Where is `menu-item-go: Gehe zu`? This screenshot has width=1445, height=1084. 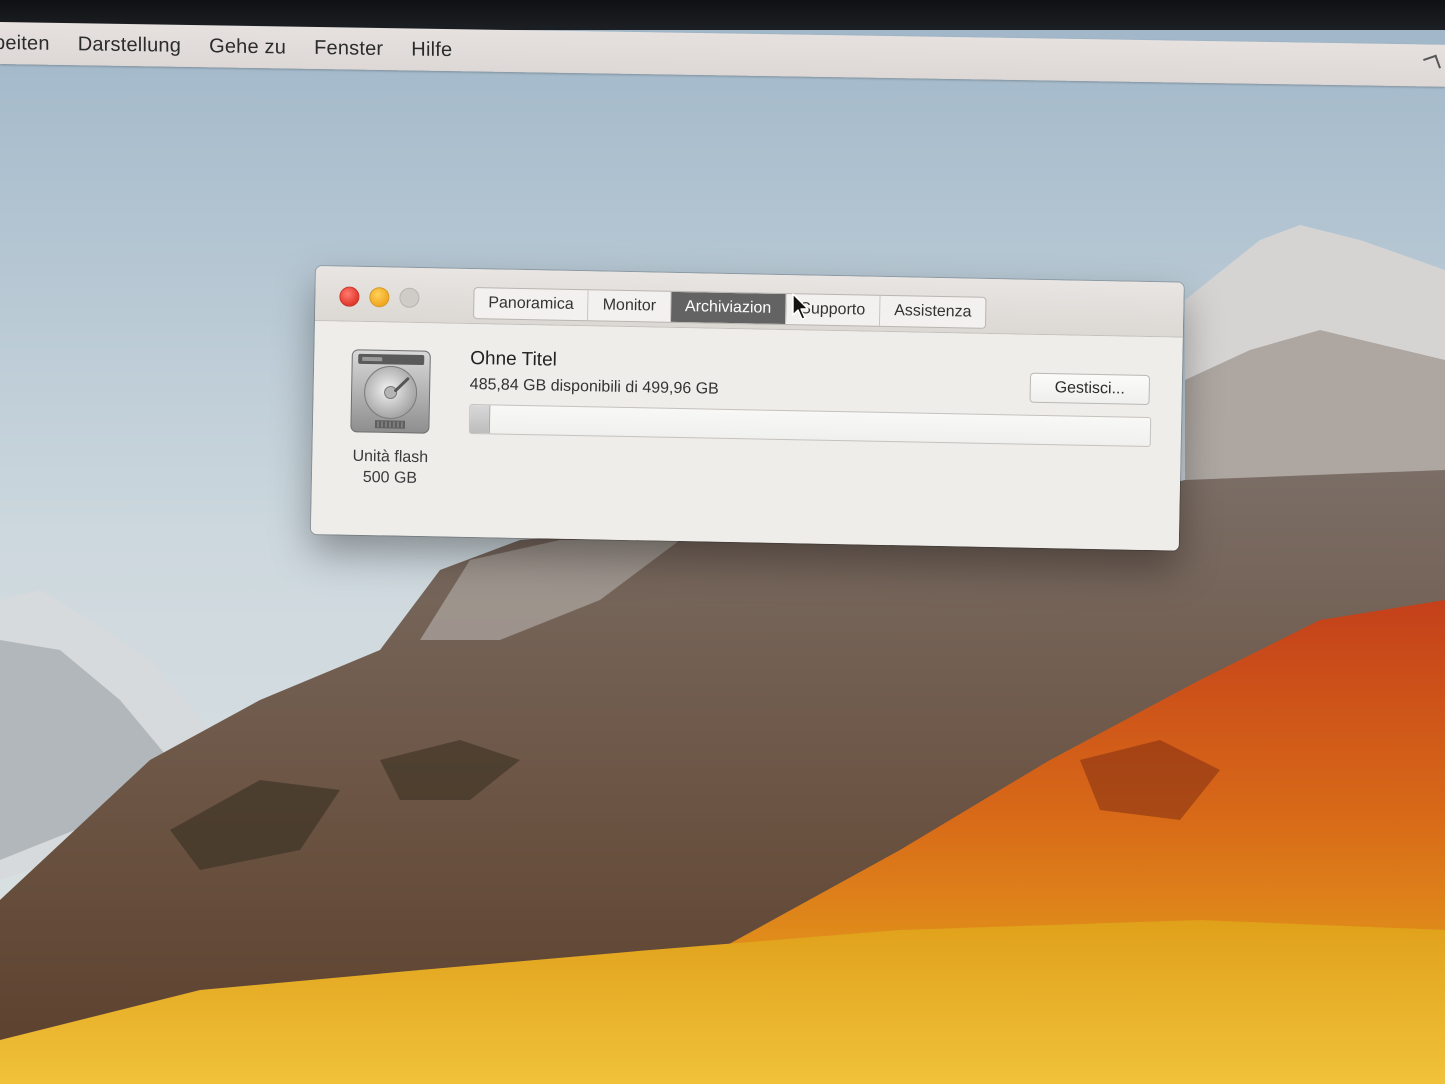 menu-item-go: Gehe zu is located at coordinates (247, 47).